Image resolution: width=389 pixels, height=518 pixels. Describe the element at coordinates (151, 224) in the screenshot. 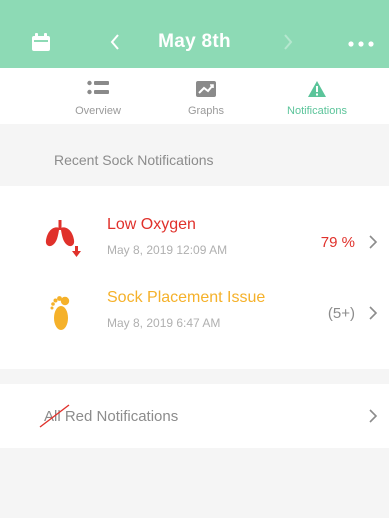

I see `notification-title: Low Oxygen` at that location.